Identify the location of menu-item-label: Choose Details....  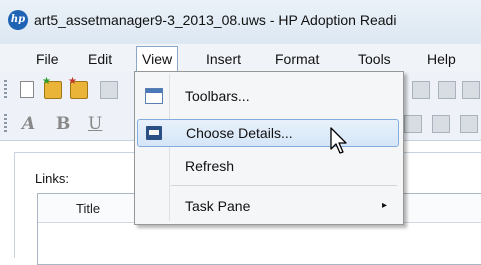
(239, 133).